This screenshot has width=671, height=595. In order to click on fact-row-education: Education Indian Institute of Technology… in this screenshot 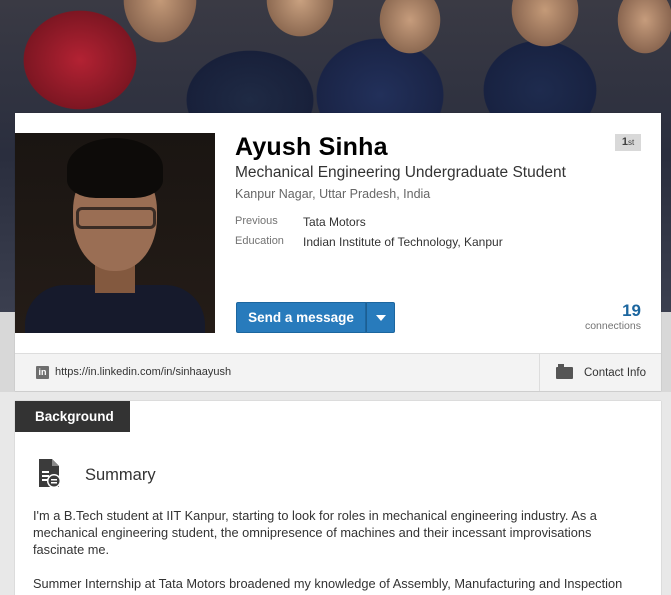, I will do `click(369, 245)`.